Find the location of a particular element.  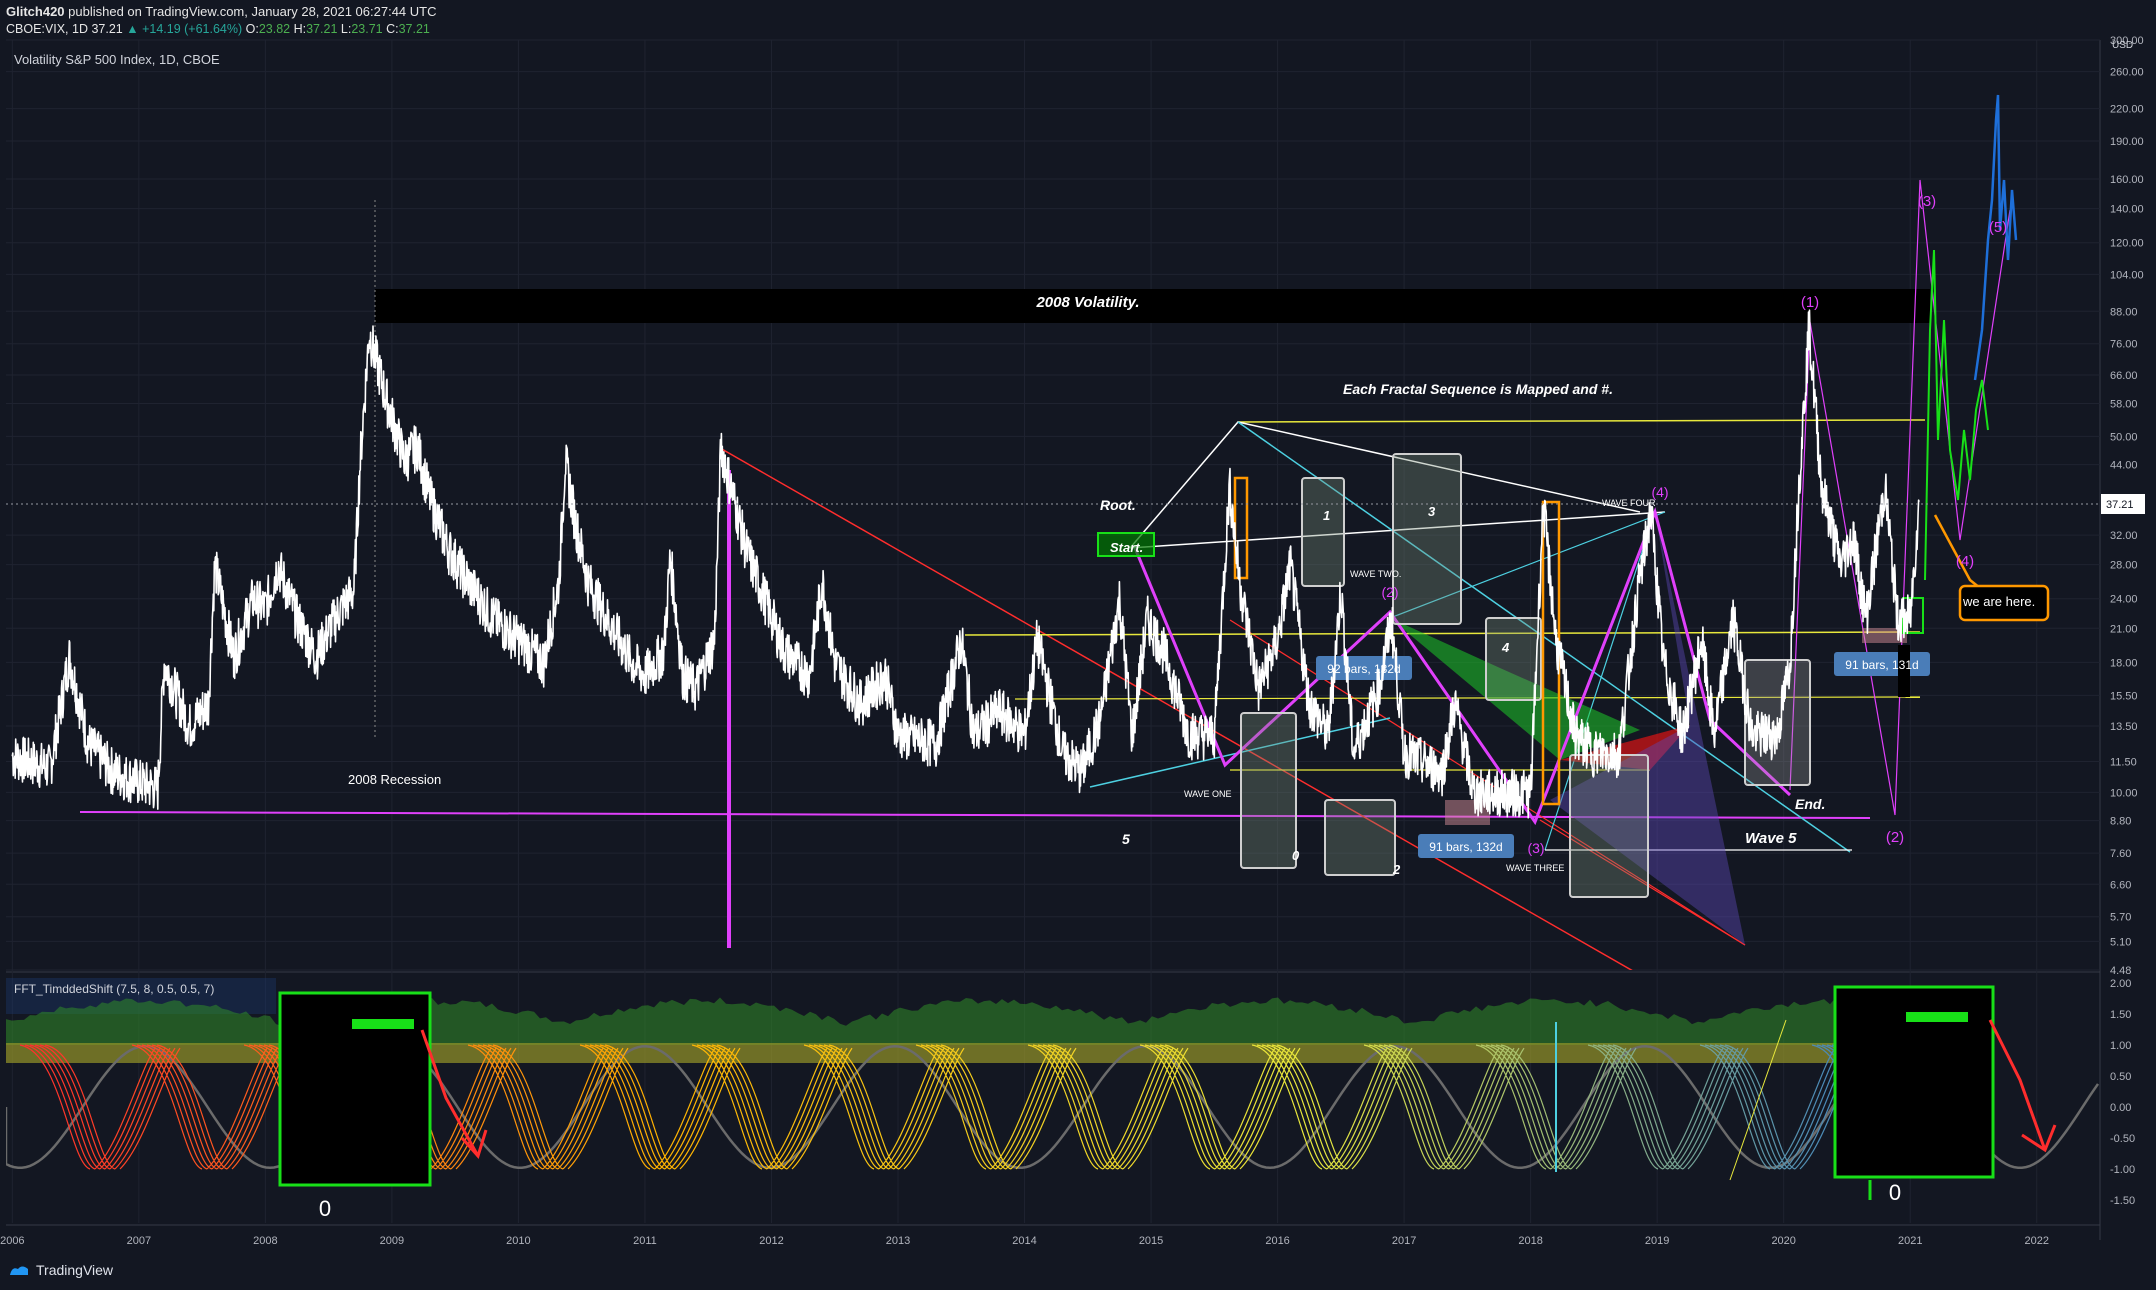

price-tick-label: 10.00 is located at coordinates (2124, 793).